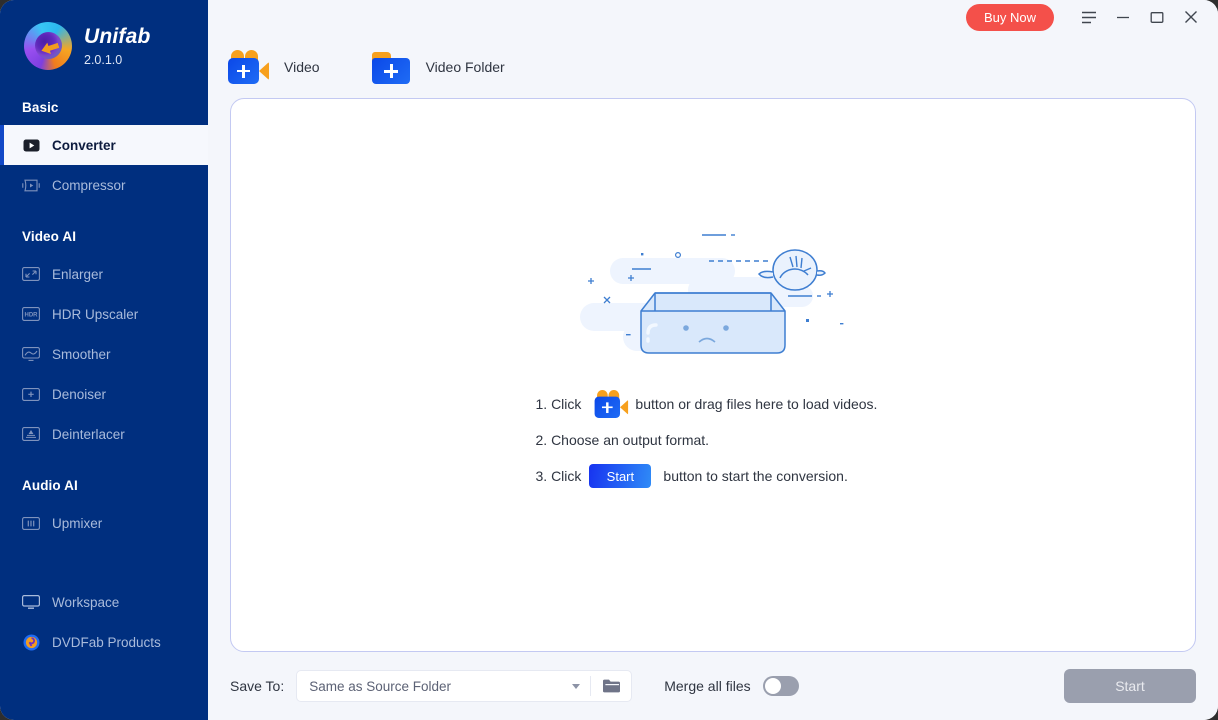 This screenshot has width=1218, height=720. I want to click on toggle-knob, so click(772, 686).